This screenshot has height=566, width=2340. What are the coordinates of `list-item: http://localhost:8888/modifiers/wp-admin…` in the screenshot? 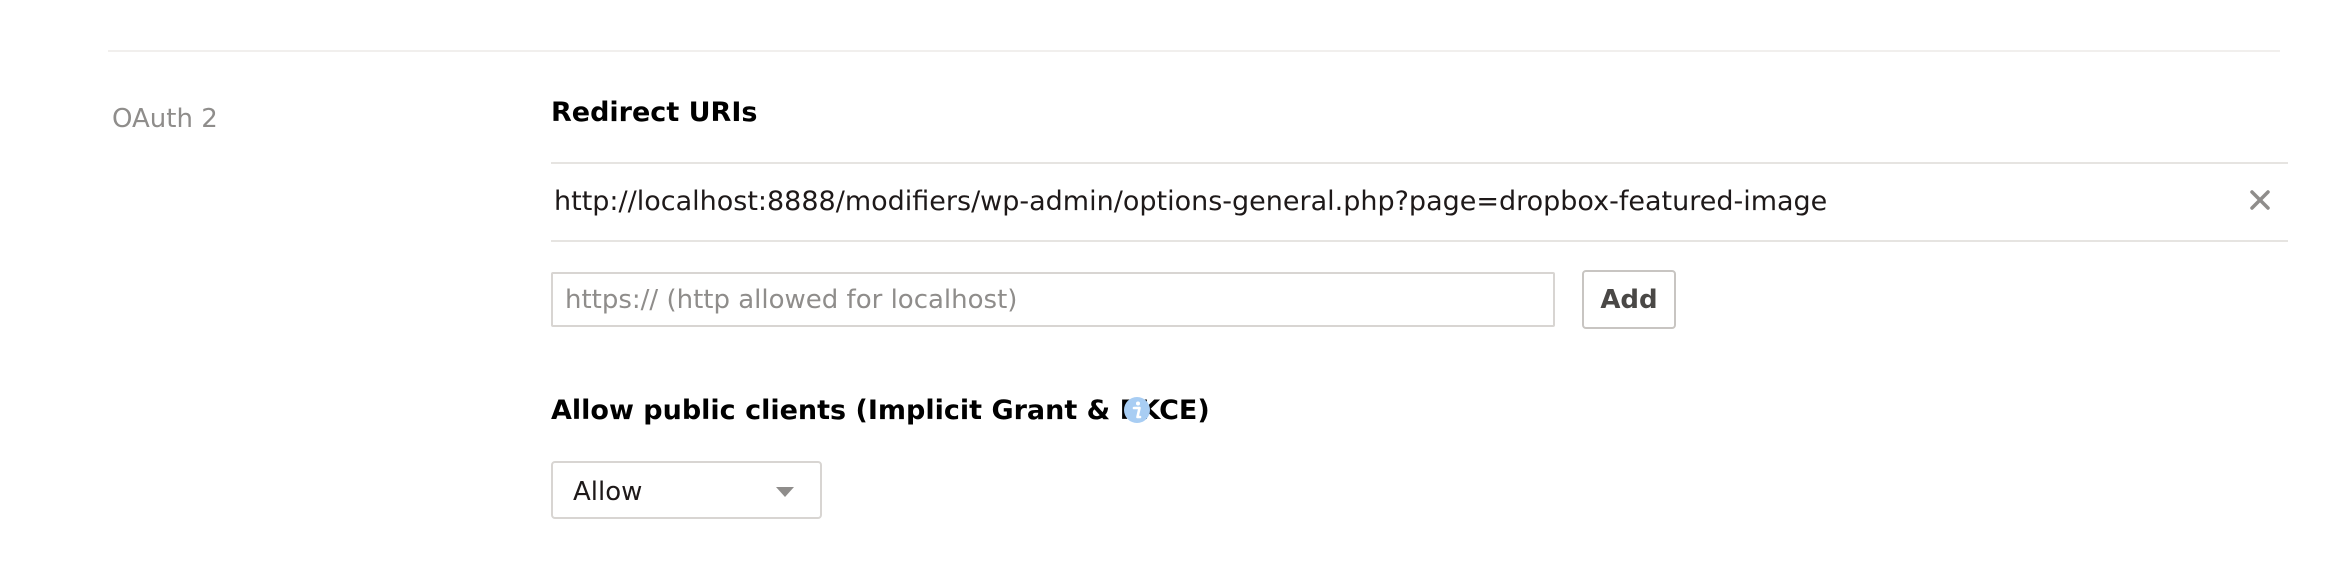 It's located at (1419, 202).